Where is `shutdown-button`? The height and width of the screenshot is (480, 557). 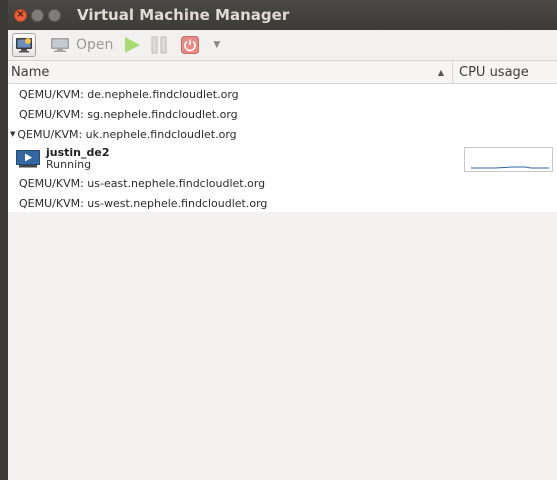
shutdown-button is located at coordinates (190, 45).